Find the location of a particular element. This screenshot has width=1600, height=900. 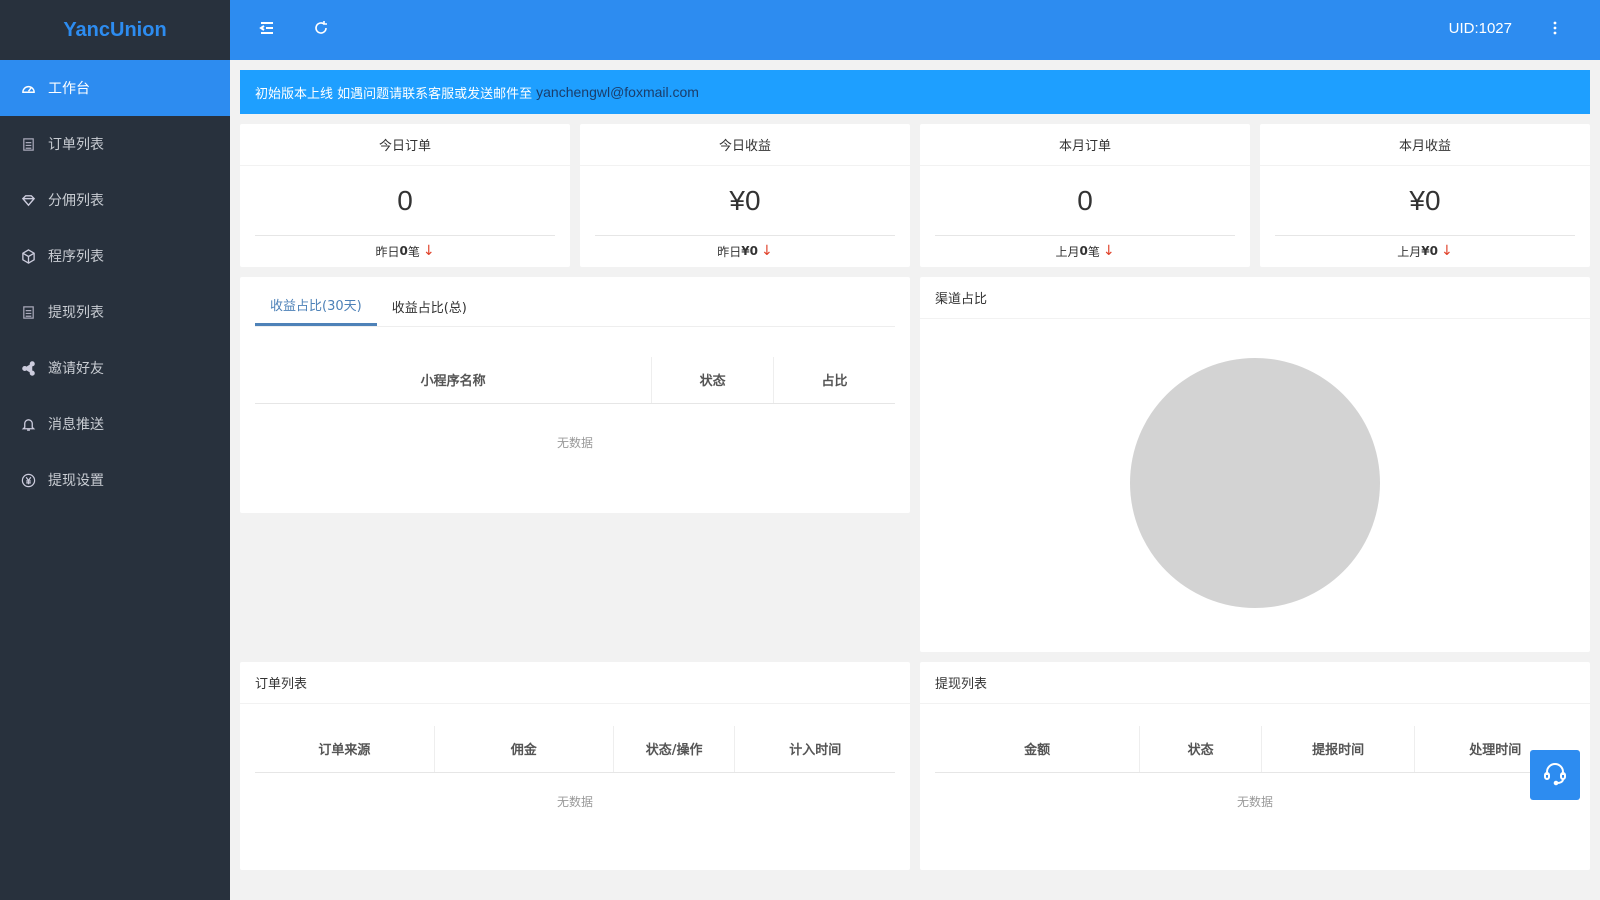

user-id: UID:1027 is located at coordinates (1480, 28).